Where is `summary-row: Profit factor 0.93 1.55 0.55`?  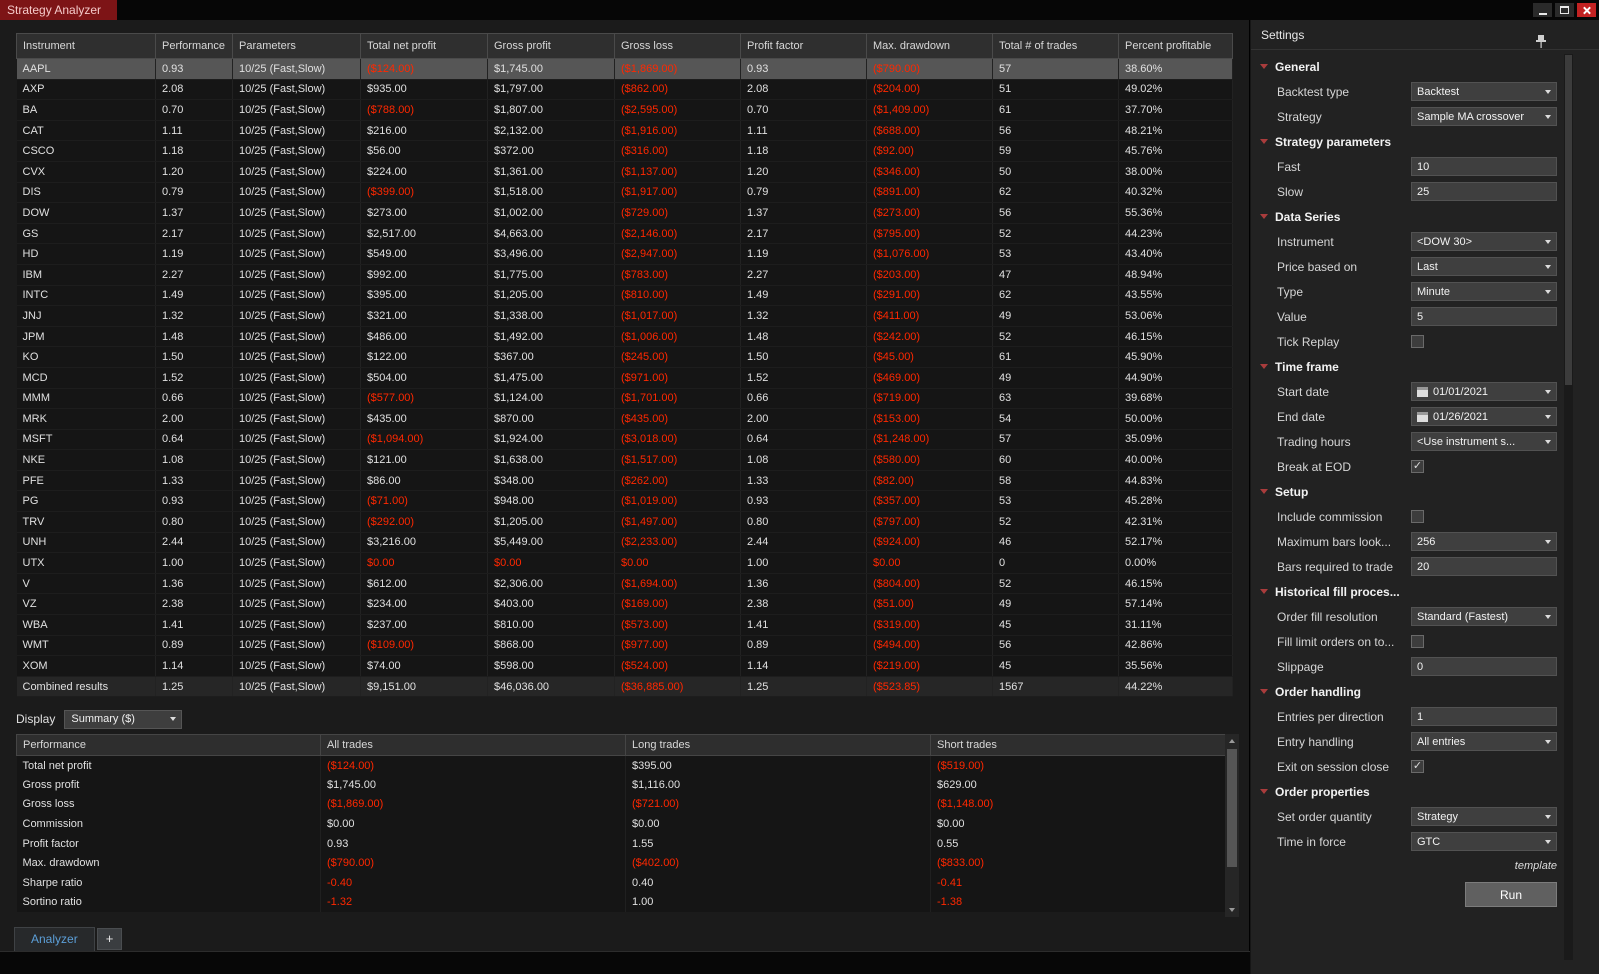 summary-row: Profit factor 0.93 1.55 0.55 is located at coordinates (620, 843).